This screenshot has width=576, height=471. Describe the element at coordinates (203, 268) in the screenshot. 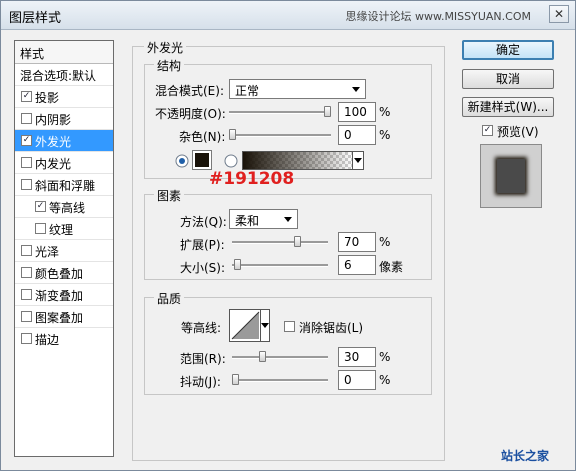

I see `size-label: 大小(S):` at that location.